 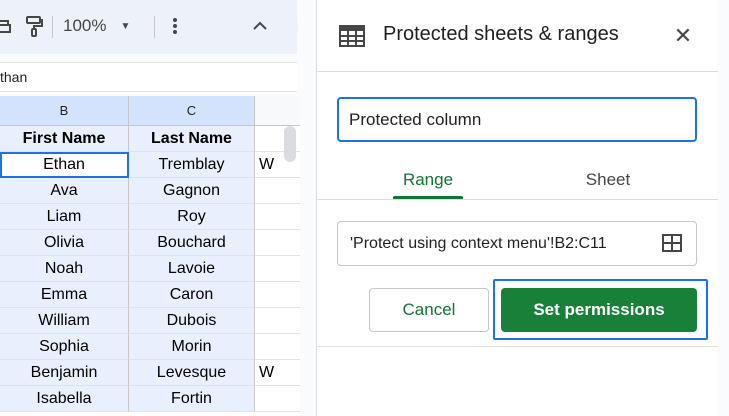 I want to click on tabs-divider, so click(x=517, y=199).